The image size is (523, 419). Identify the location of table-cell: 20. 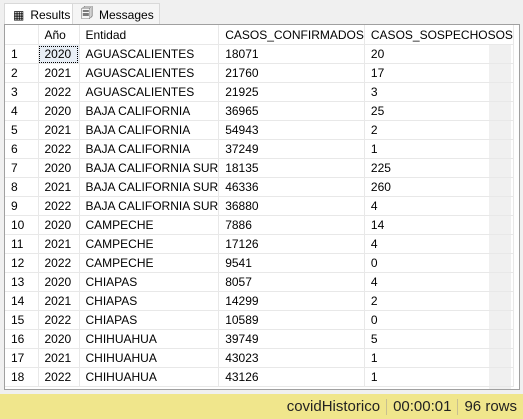
(439, 54).